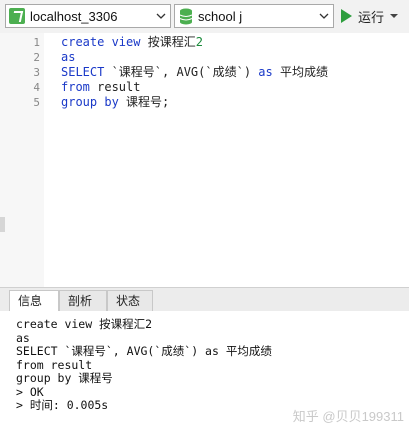 The width and height of the screenshot is (409, 435). What do you see at coordinates (94, 102) in the screenshot?
I see `code-token: group by` at bounding box center [94, 102].